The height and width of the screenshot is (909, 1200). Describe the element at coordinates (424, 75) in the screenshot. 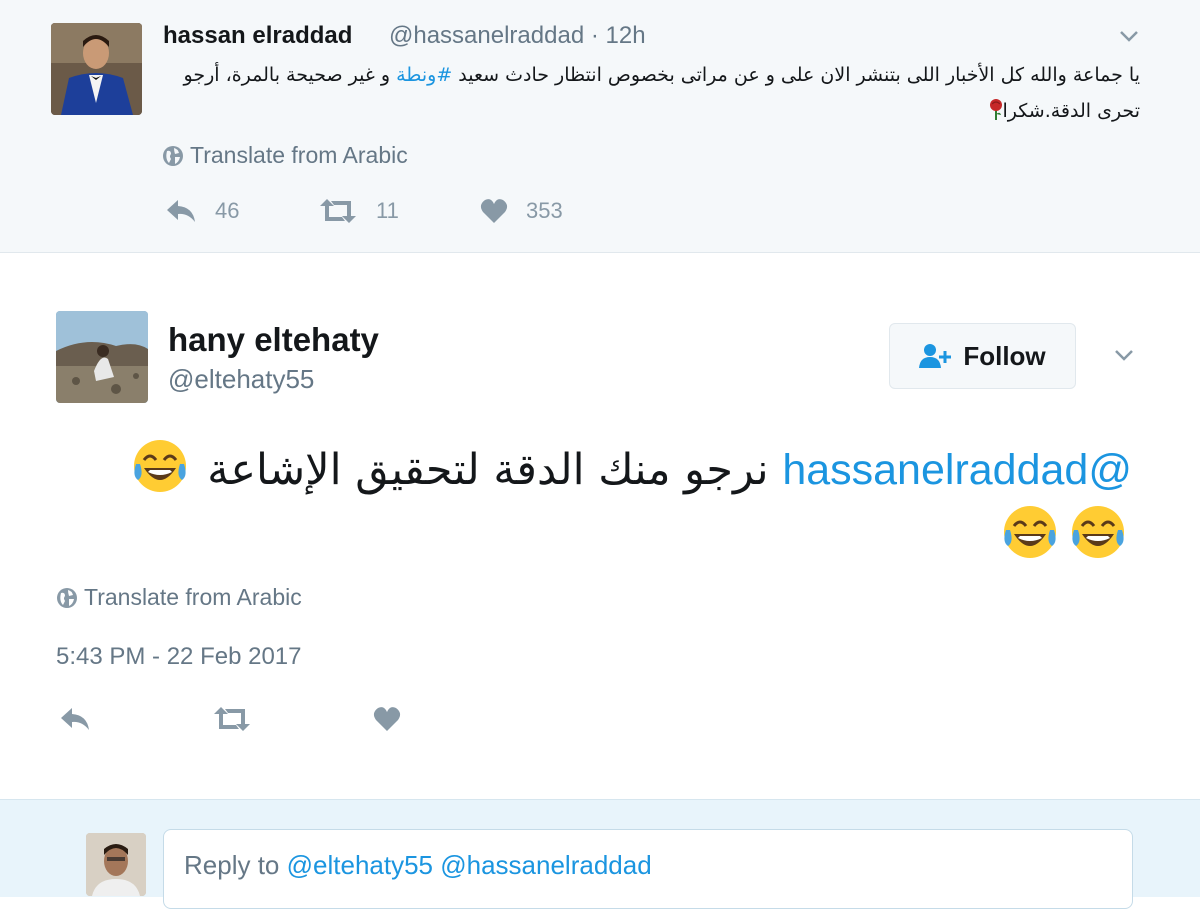

I see `hashtag-link: #ونطة` at that location.